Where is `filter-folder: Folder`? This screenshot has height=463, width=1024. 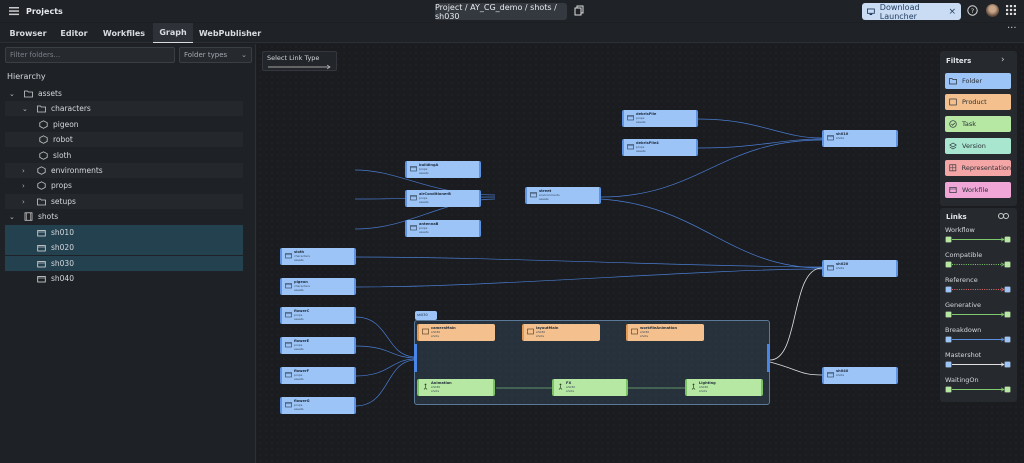
filter-folder: Folder is located at coordinates (978, 81).